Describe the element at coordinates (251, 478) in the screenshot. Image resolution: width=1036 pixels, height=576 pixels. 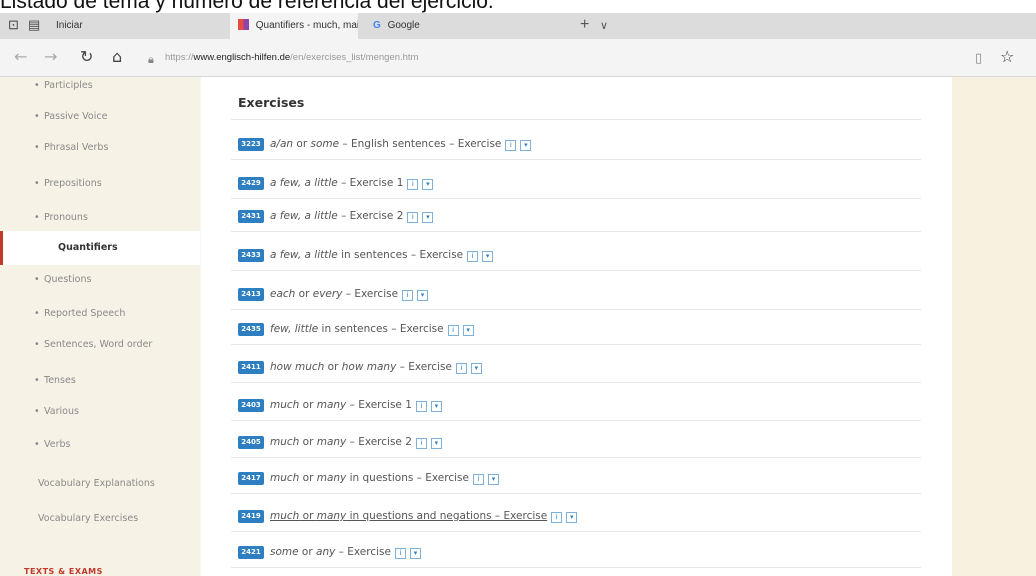
I see `exercise-number-badge: 2417` at that location.